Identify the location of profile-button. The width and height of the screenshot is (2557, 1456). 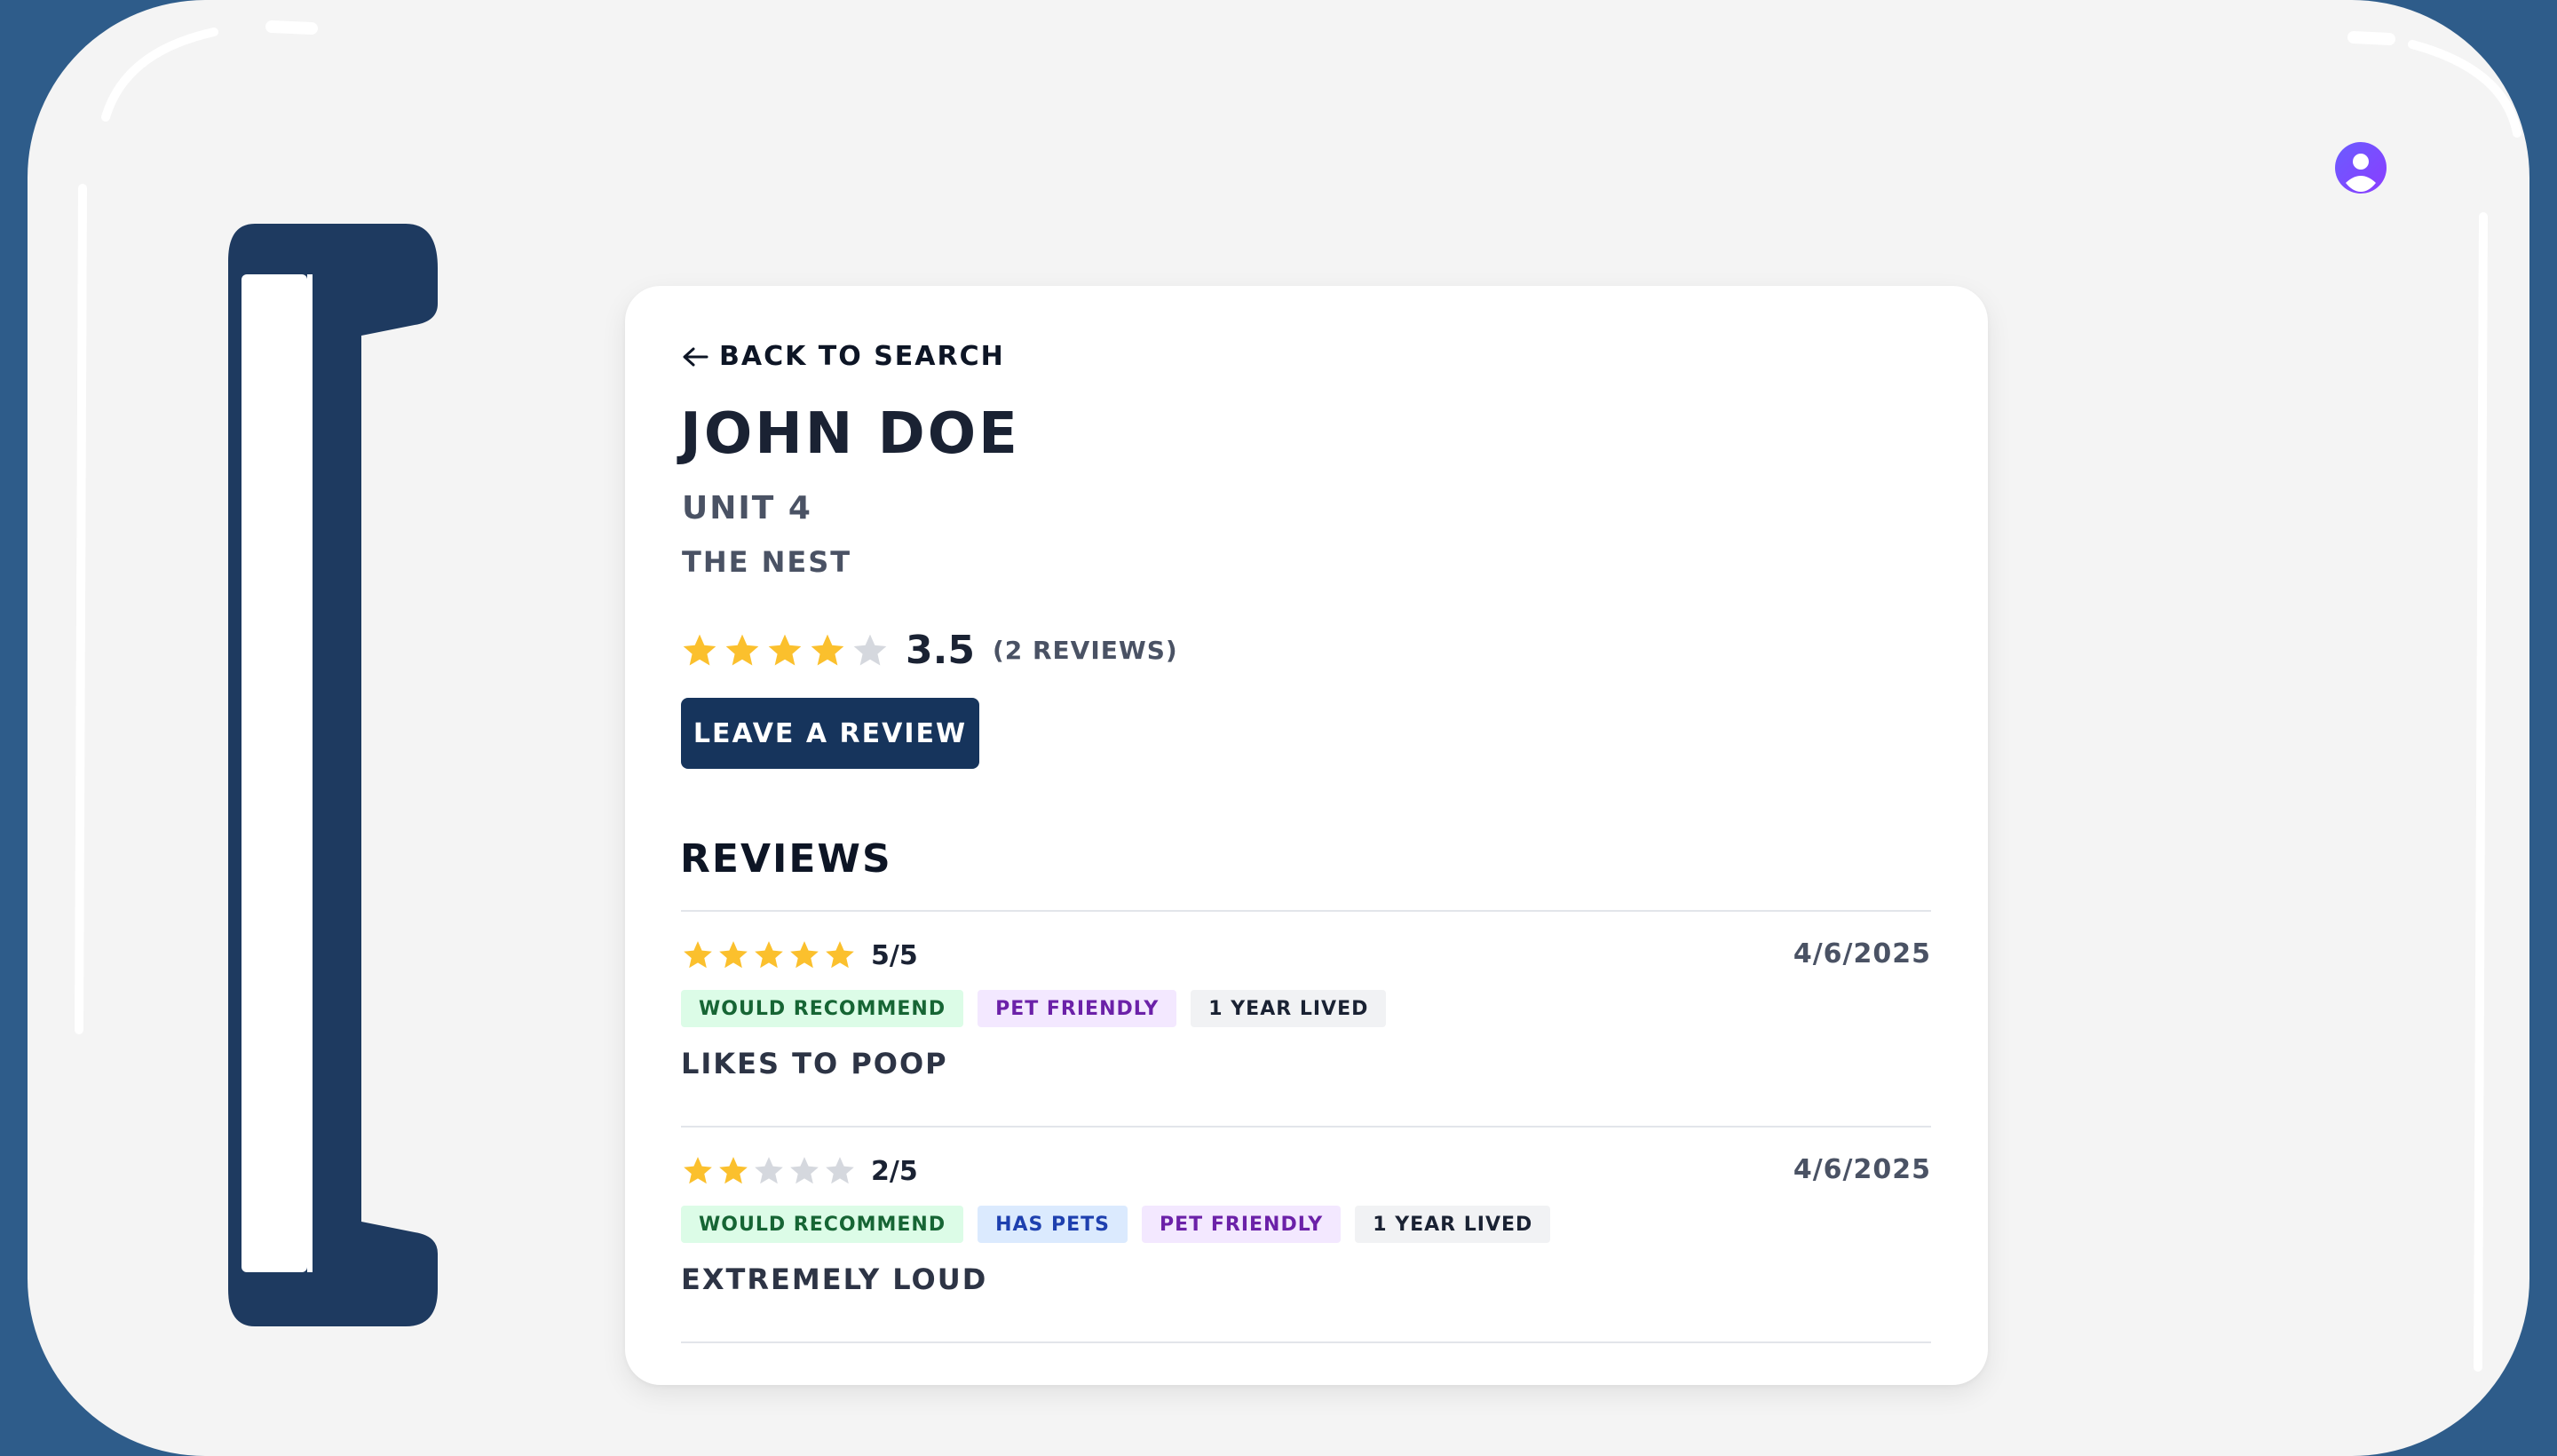
(2361, 168).